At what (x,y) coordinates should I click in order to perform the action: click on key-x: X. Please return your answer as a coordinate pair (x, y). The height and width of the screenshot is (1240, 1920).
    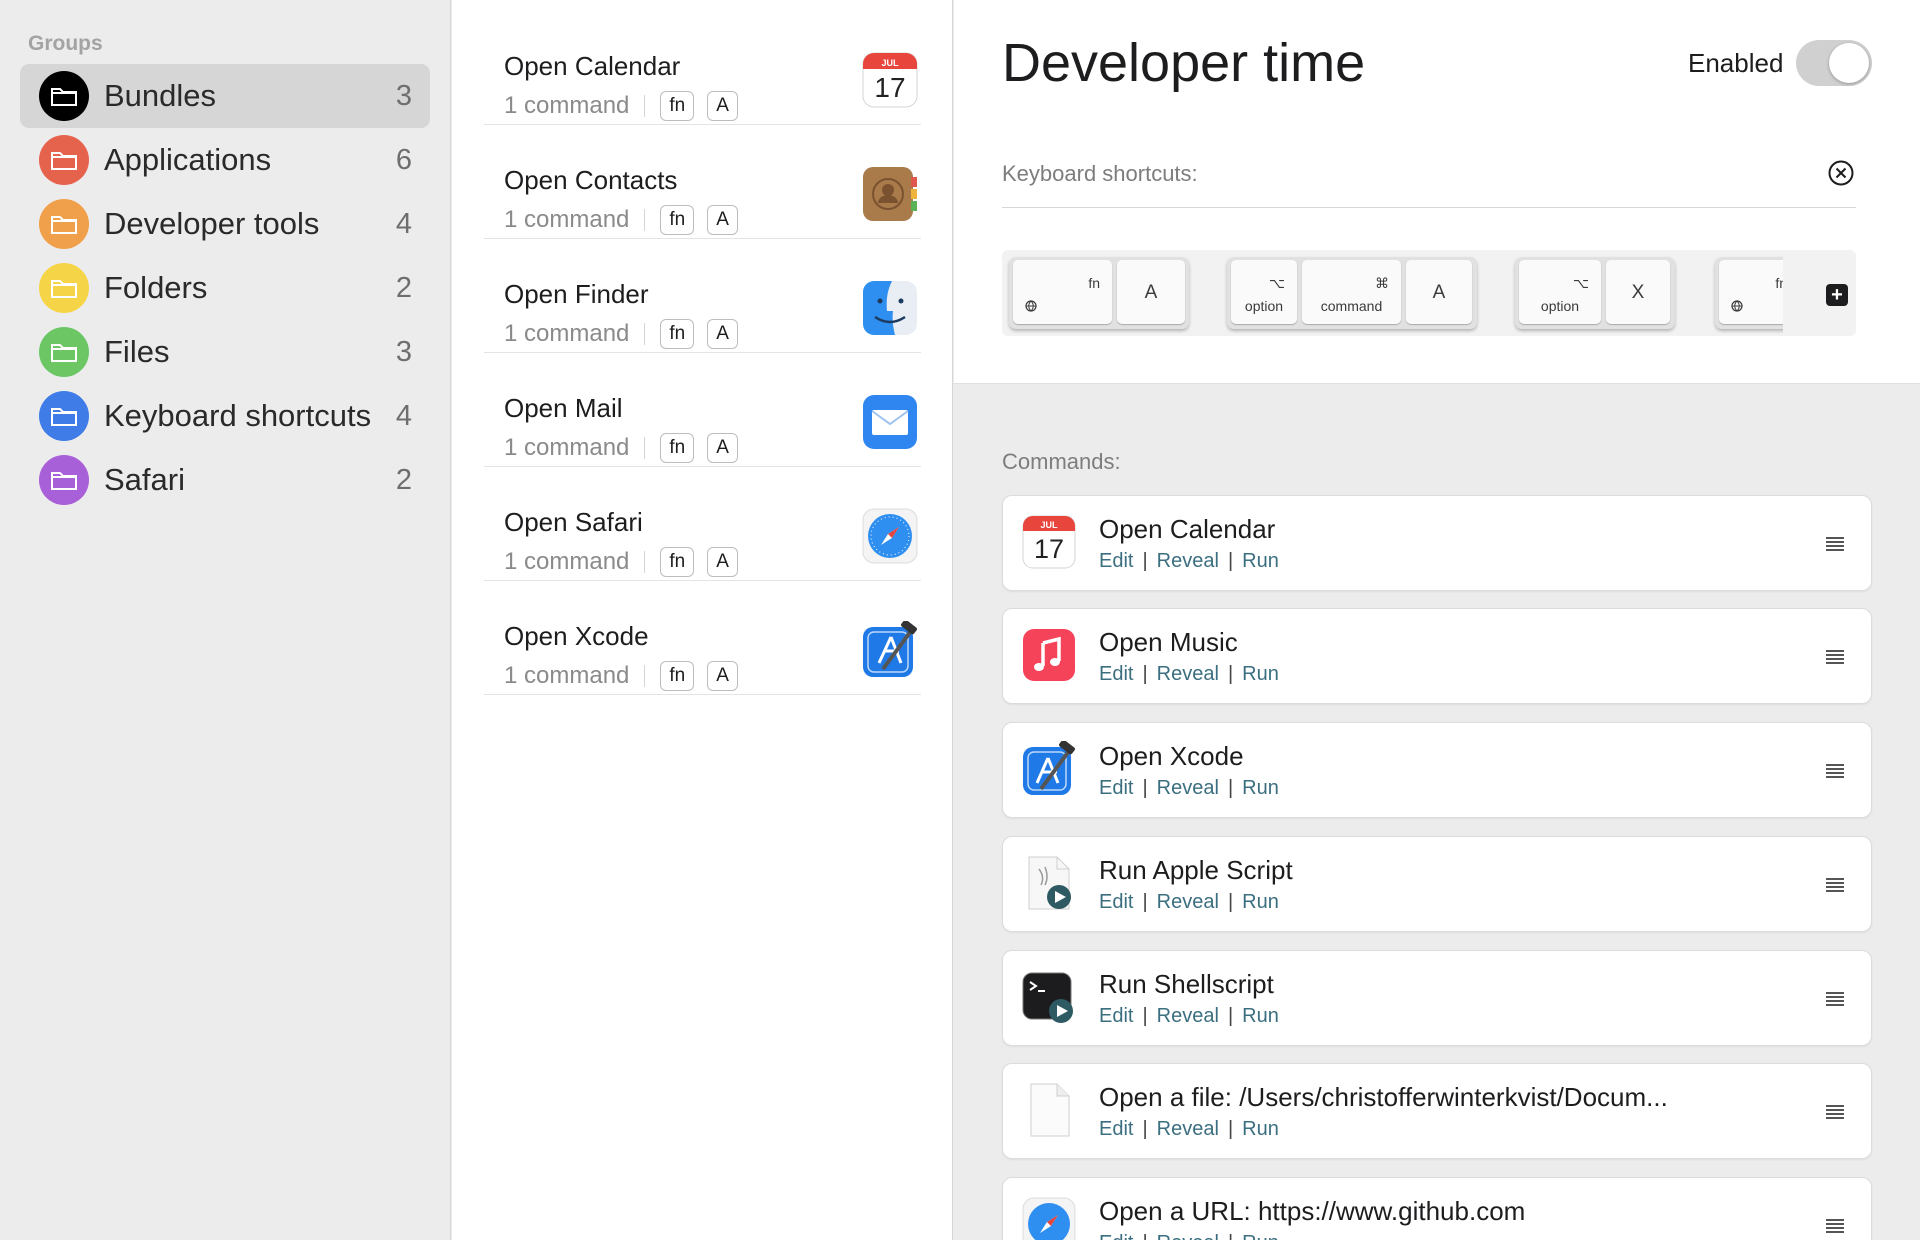
    Looking at the image, I should click on (1638, 292).